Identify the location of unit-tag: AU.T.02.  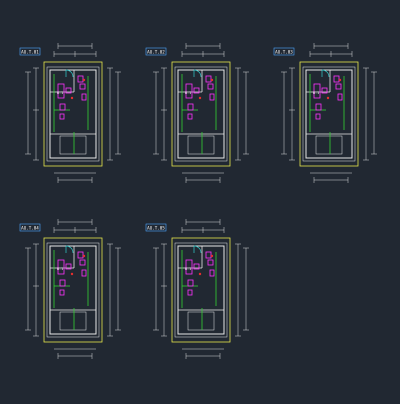
(156, 51).